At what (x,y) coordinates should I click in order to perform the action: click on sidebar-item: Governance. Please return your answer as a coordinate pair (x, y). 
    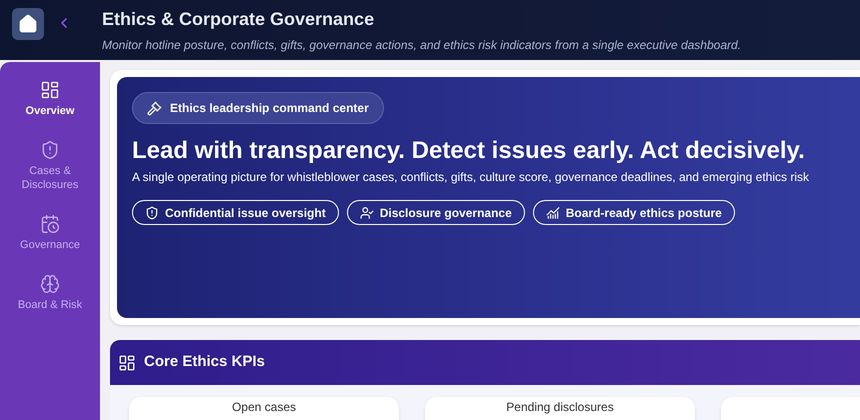
    Looking at the image, I should click on (50, 233).